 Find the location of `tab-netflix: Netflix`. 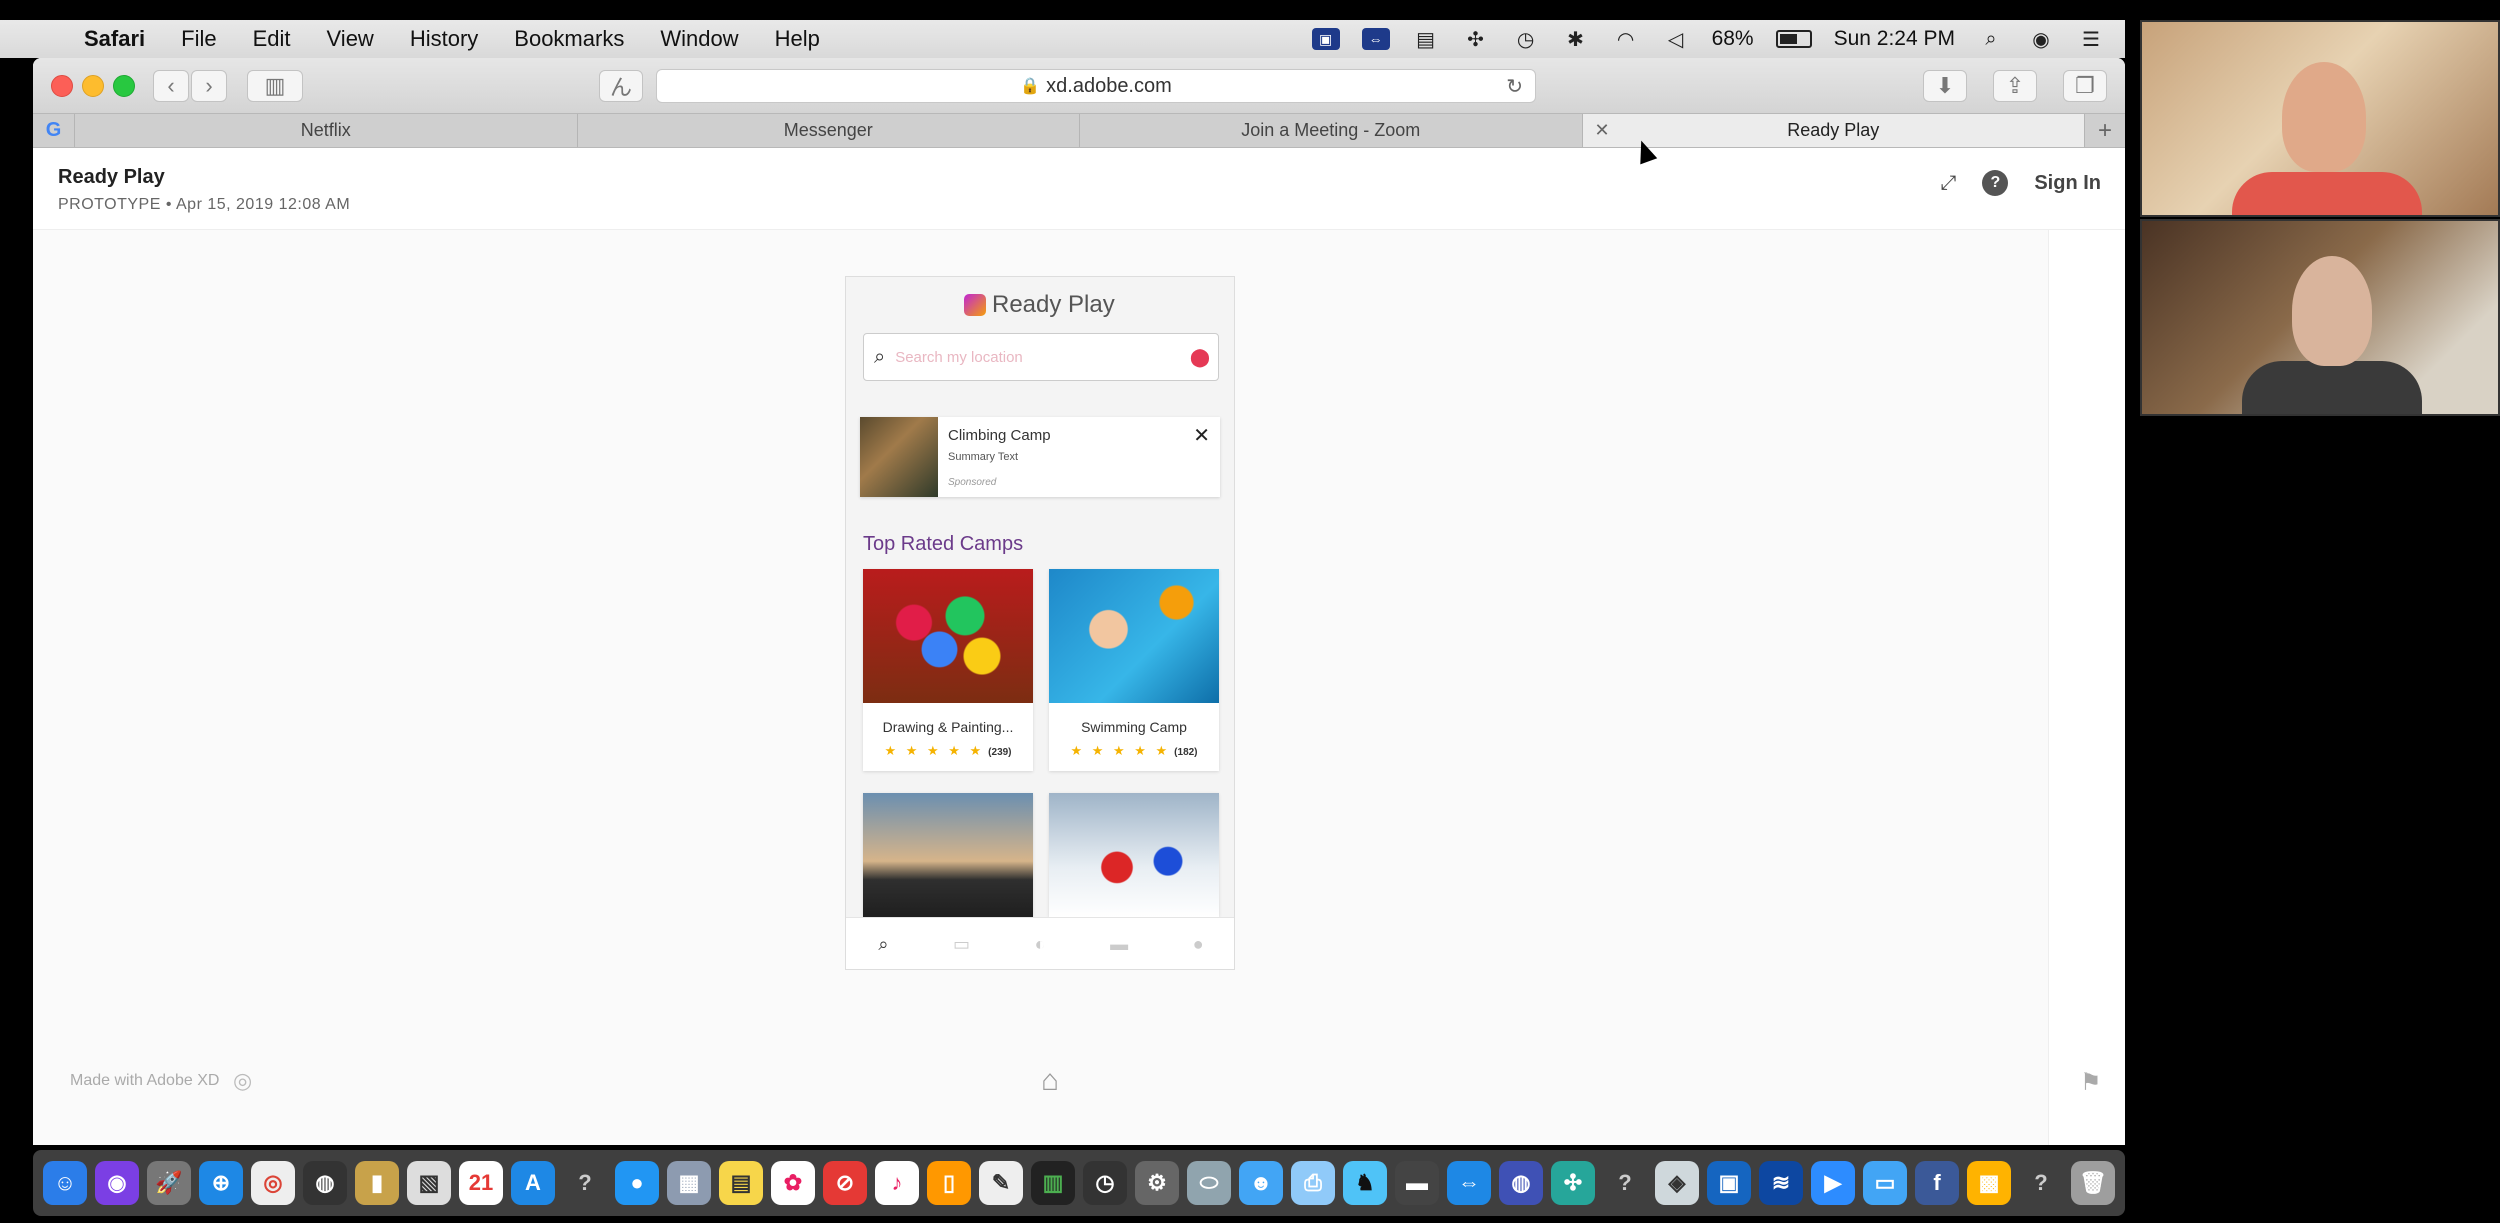

tab-netflix: Netflix is located at coordinates (326, 130).